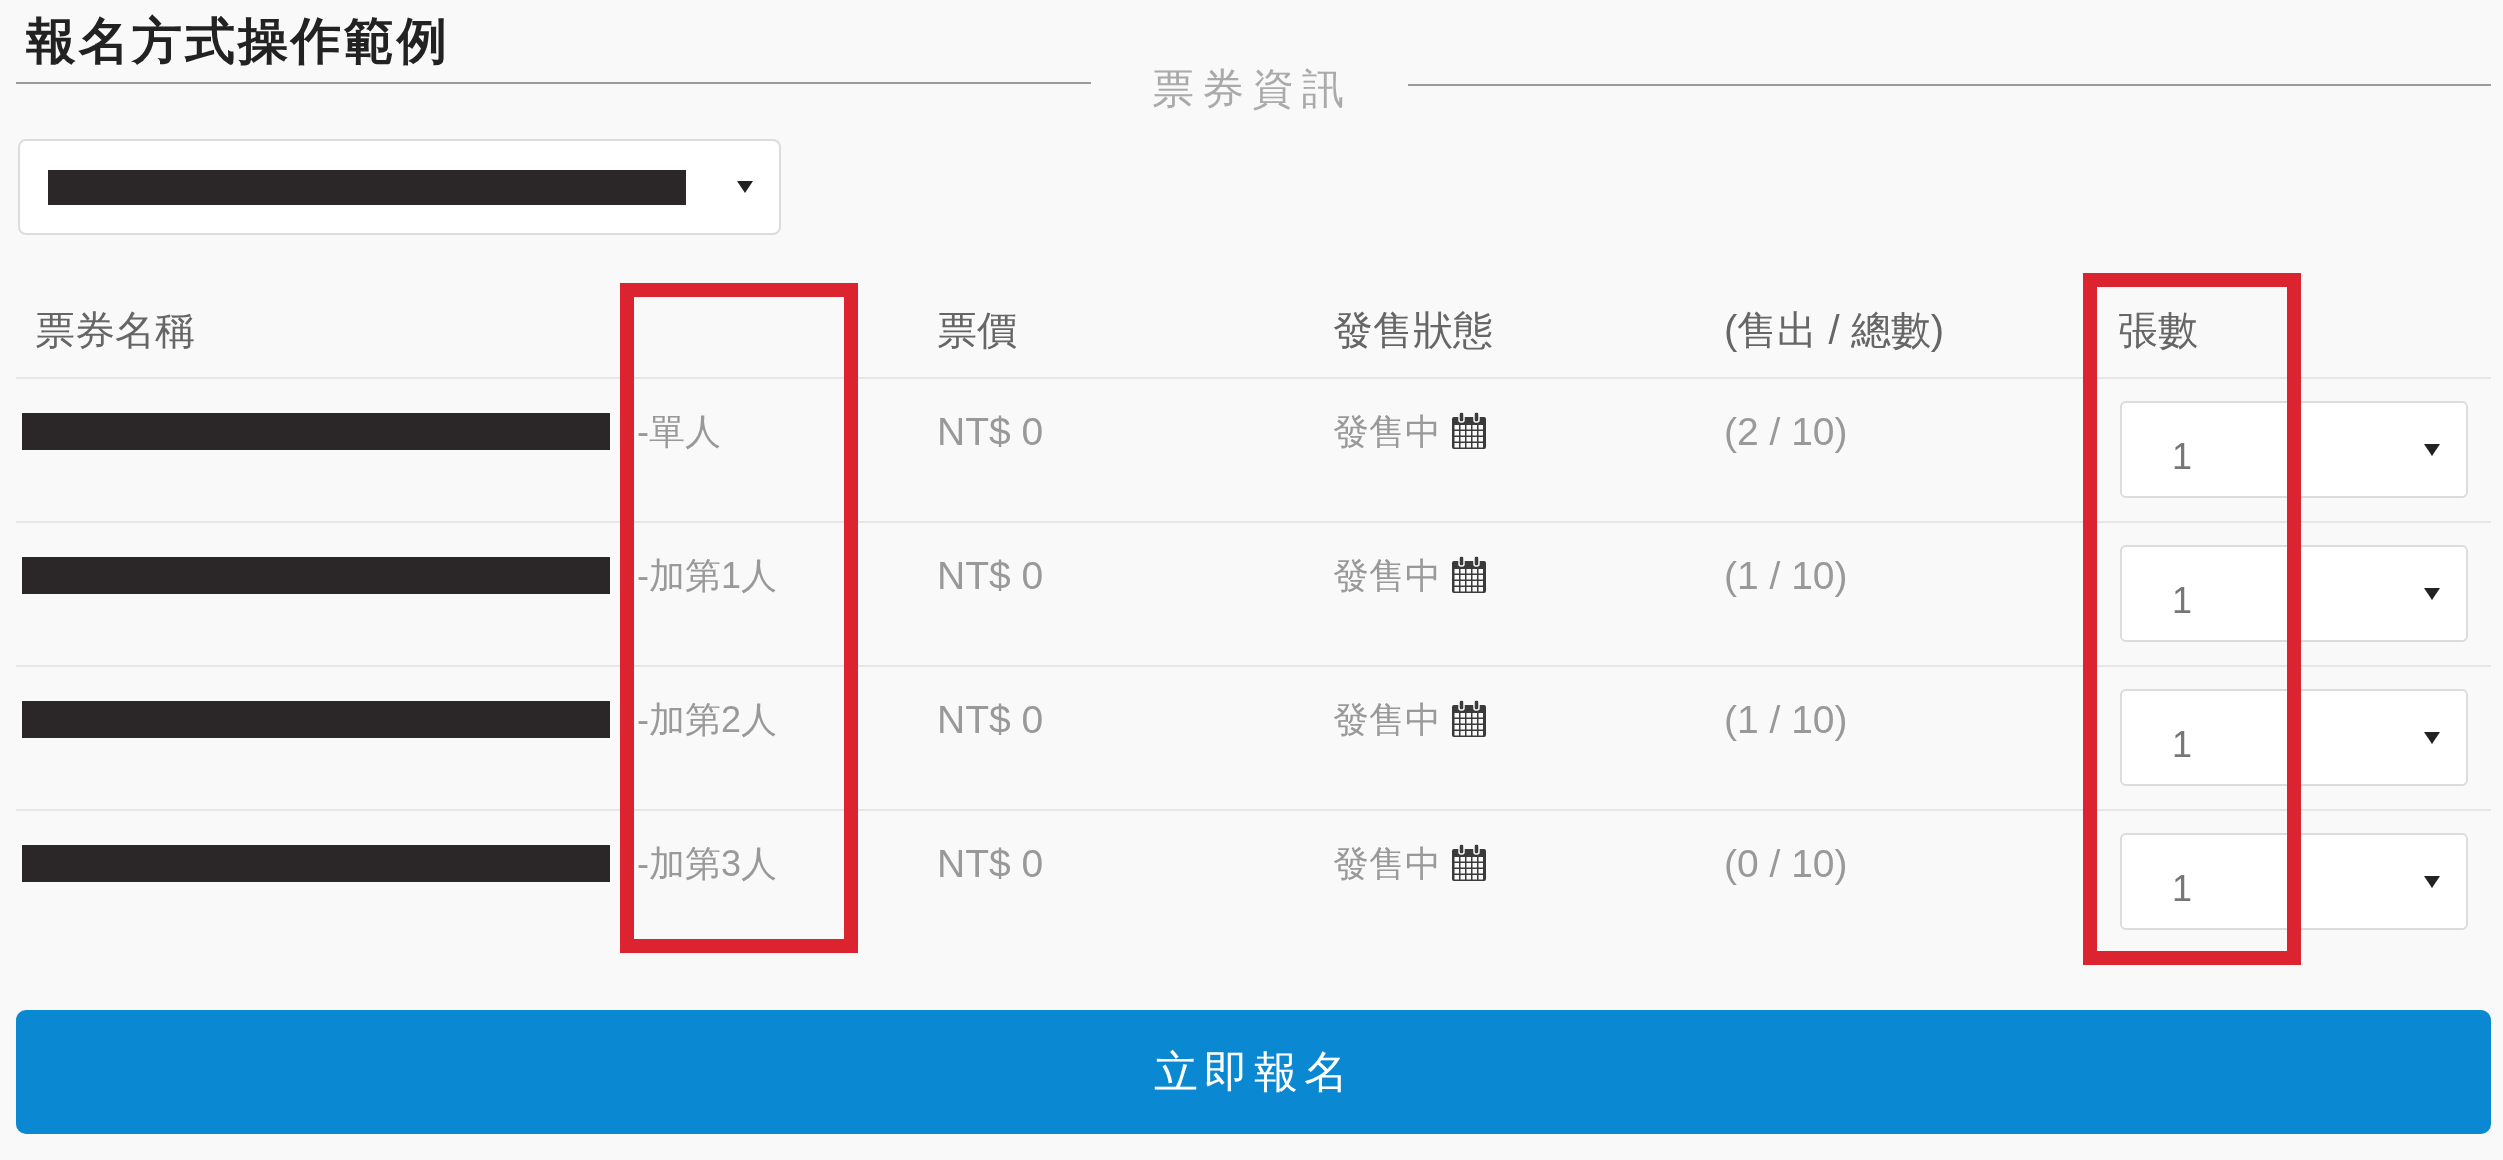 This screenshot has height=1160, width=2503. Describe the element at coordinates (2158, 329) in the screenshot. I see `column-header: 張數` at that location.